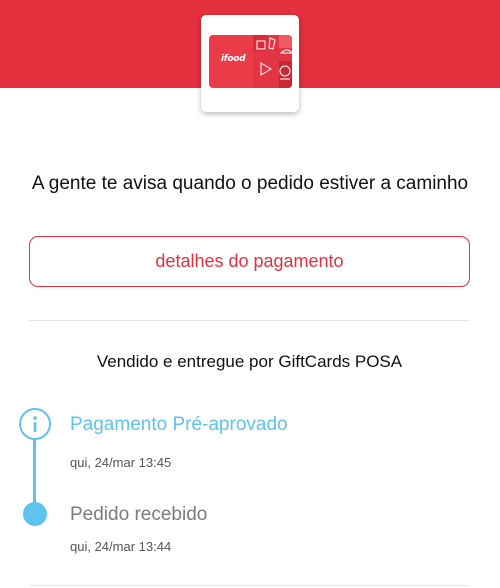 The height and width of the screenshot is (588, 500). What do you see at coordinates (139, 514) in the screenshot?
I see `timeline-step-title: Pedido recebido` at bounding box center [139, 514].